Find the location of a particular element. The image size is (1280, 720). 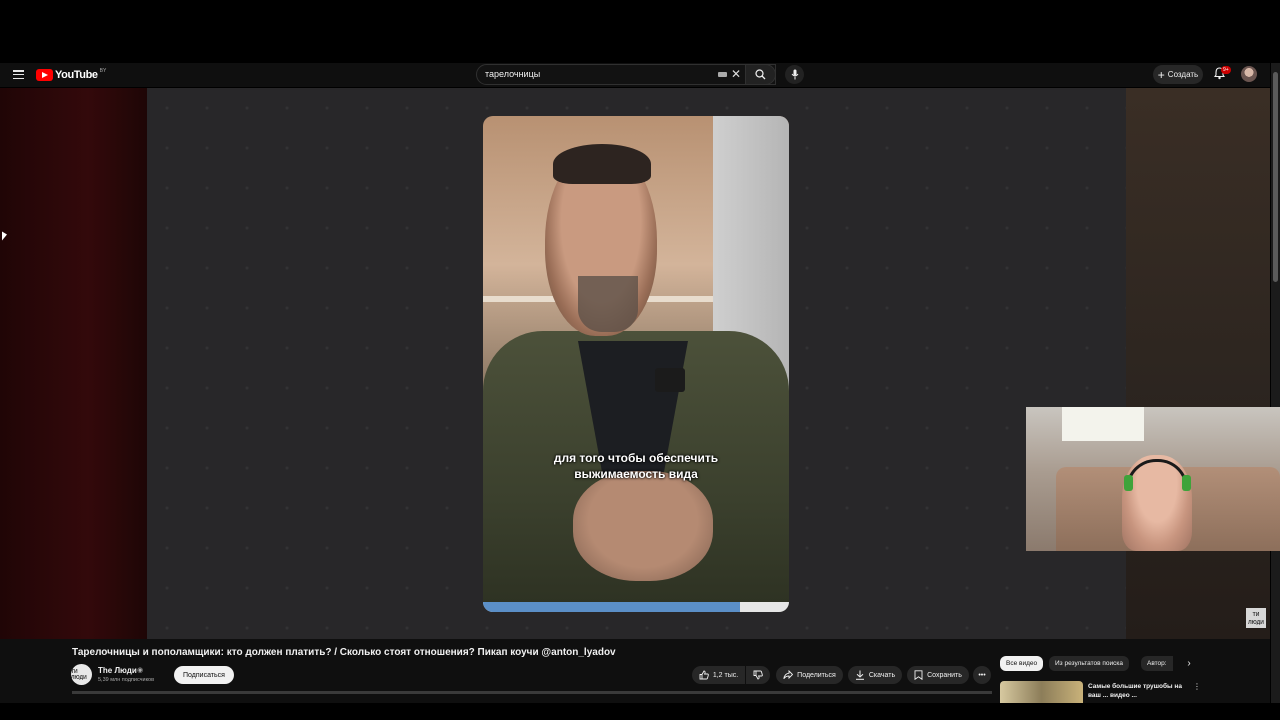

channel-avatar: ТИ ЛЮДИ is located at coordinates (81, 674).